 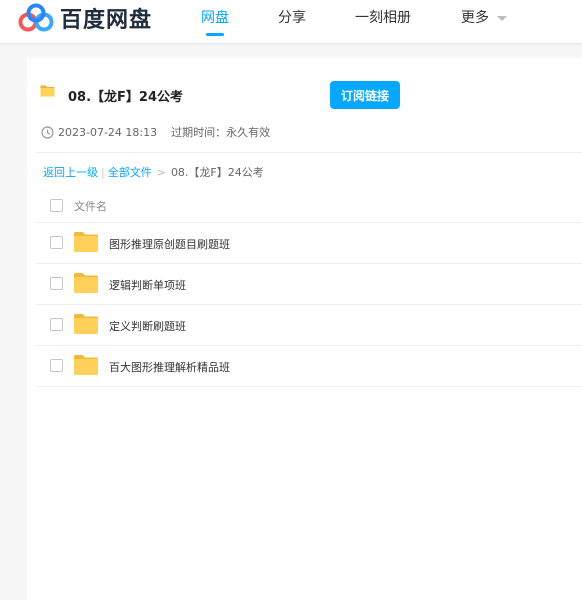 I want to click on breadcrumb: 返回上一级 | 全部文件 >08.【龙F】24公考, so click(x=153, y=172).